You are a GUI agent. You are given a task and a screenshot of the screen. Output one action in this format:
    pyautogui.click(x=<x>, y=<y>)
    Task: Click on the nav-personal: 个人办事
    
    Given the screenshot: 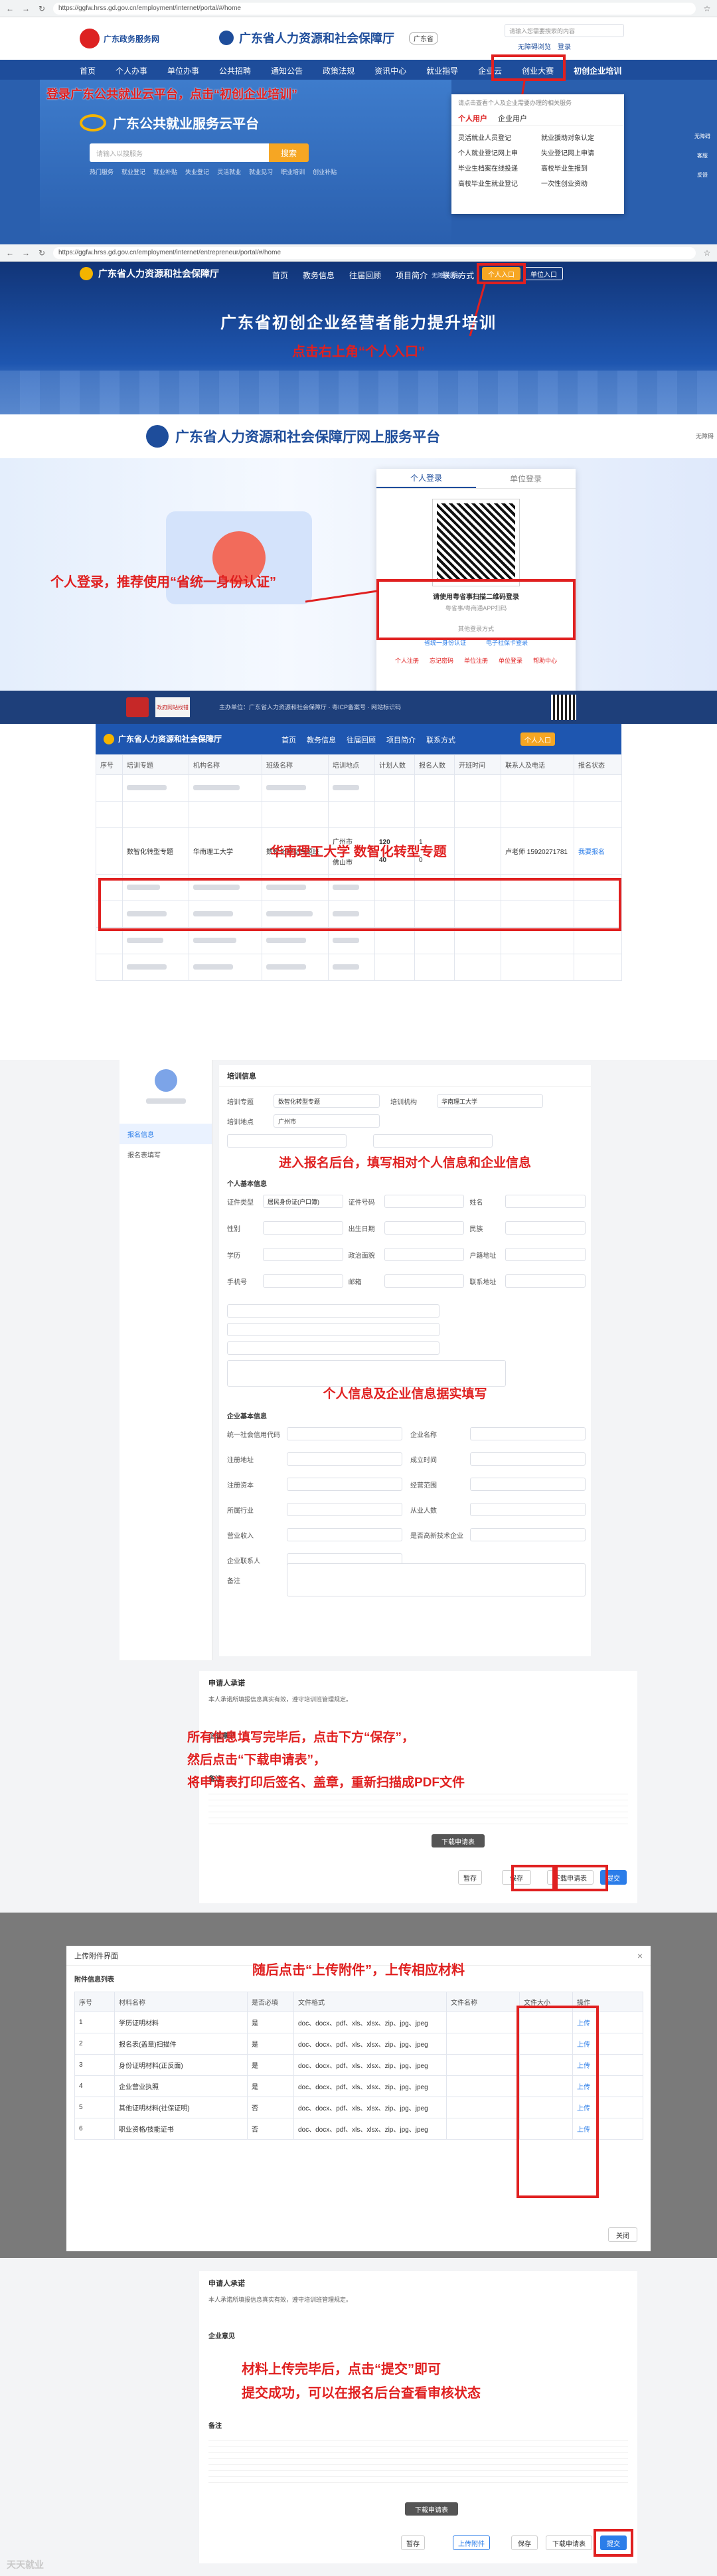 What is the action you would take?
    pyautogui.click(x=131, y=70)
    